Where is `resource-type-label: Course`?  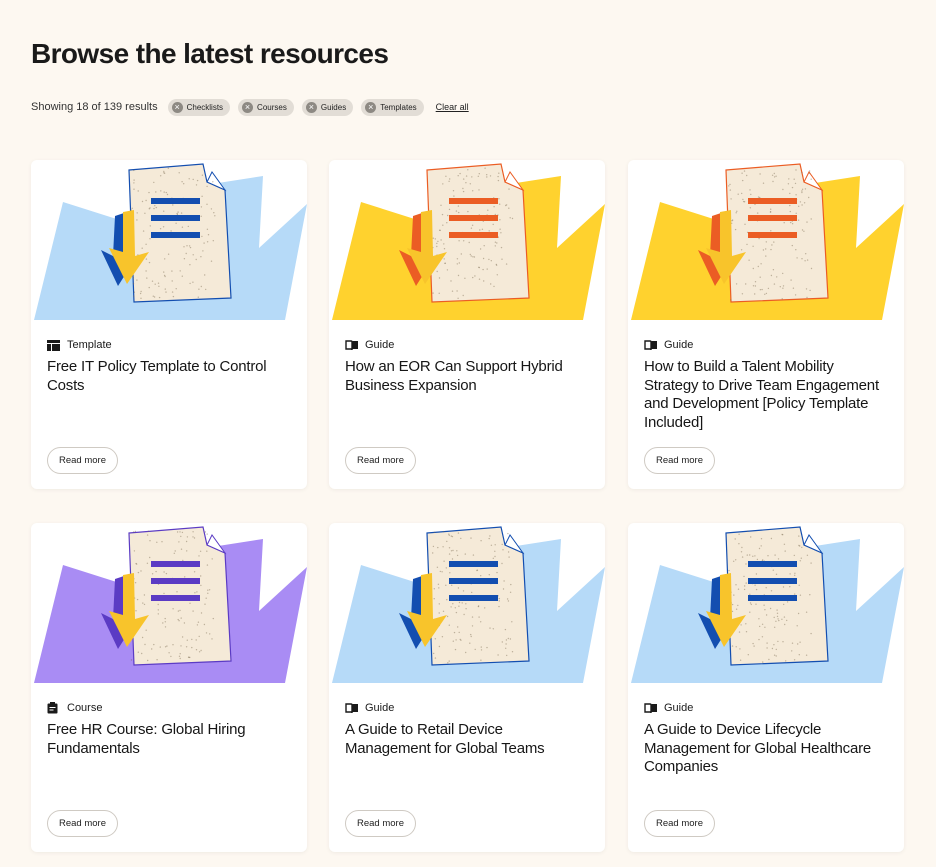
resource-type-label: Course is located at coordinates (85, 708).